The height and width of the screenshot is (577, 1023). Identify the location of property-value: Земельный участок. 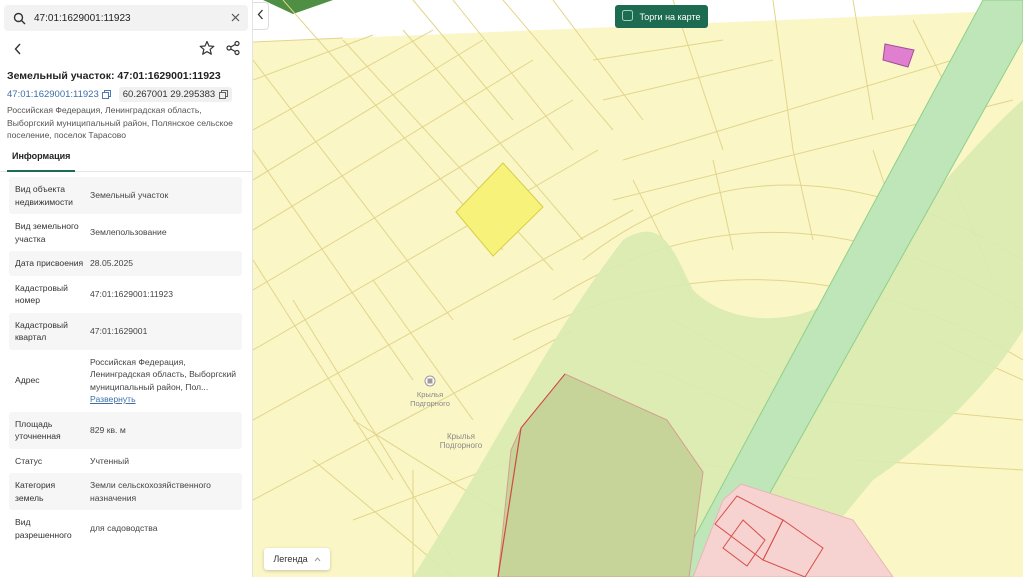
(129, 195).